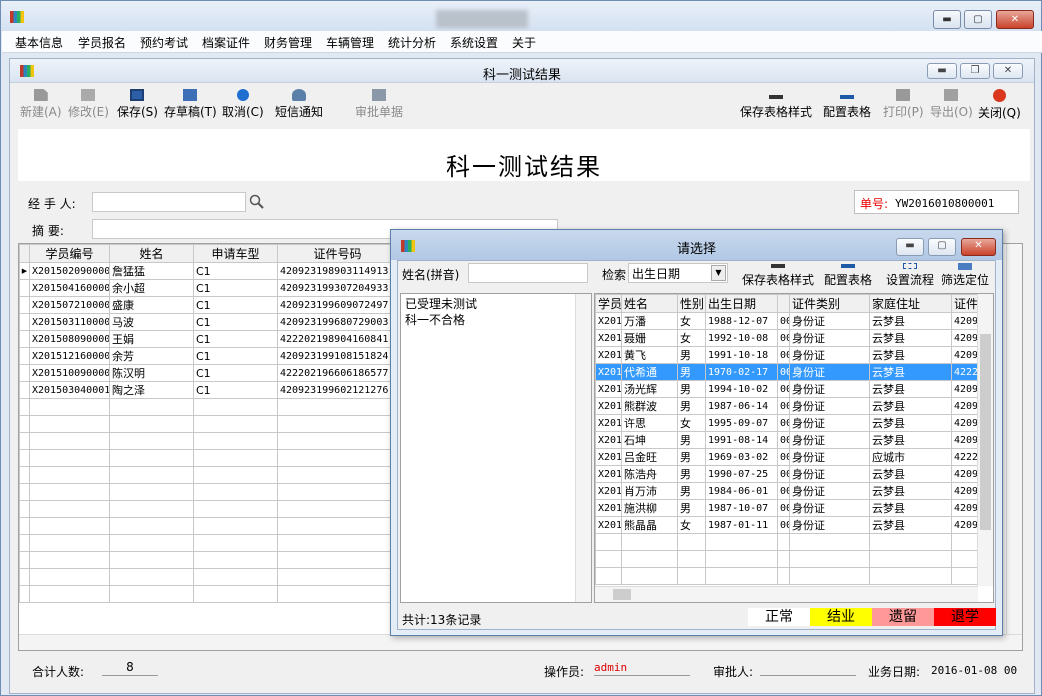 This screenshot has height=696, width=1042. Describe the element at coordinates (474, 42) in the screenshot. I see `menu-settings: 系统设置` at that location.